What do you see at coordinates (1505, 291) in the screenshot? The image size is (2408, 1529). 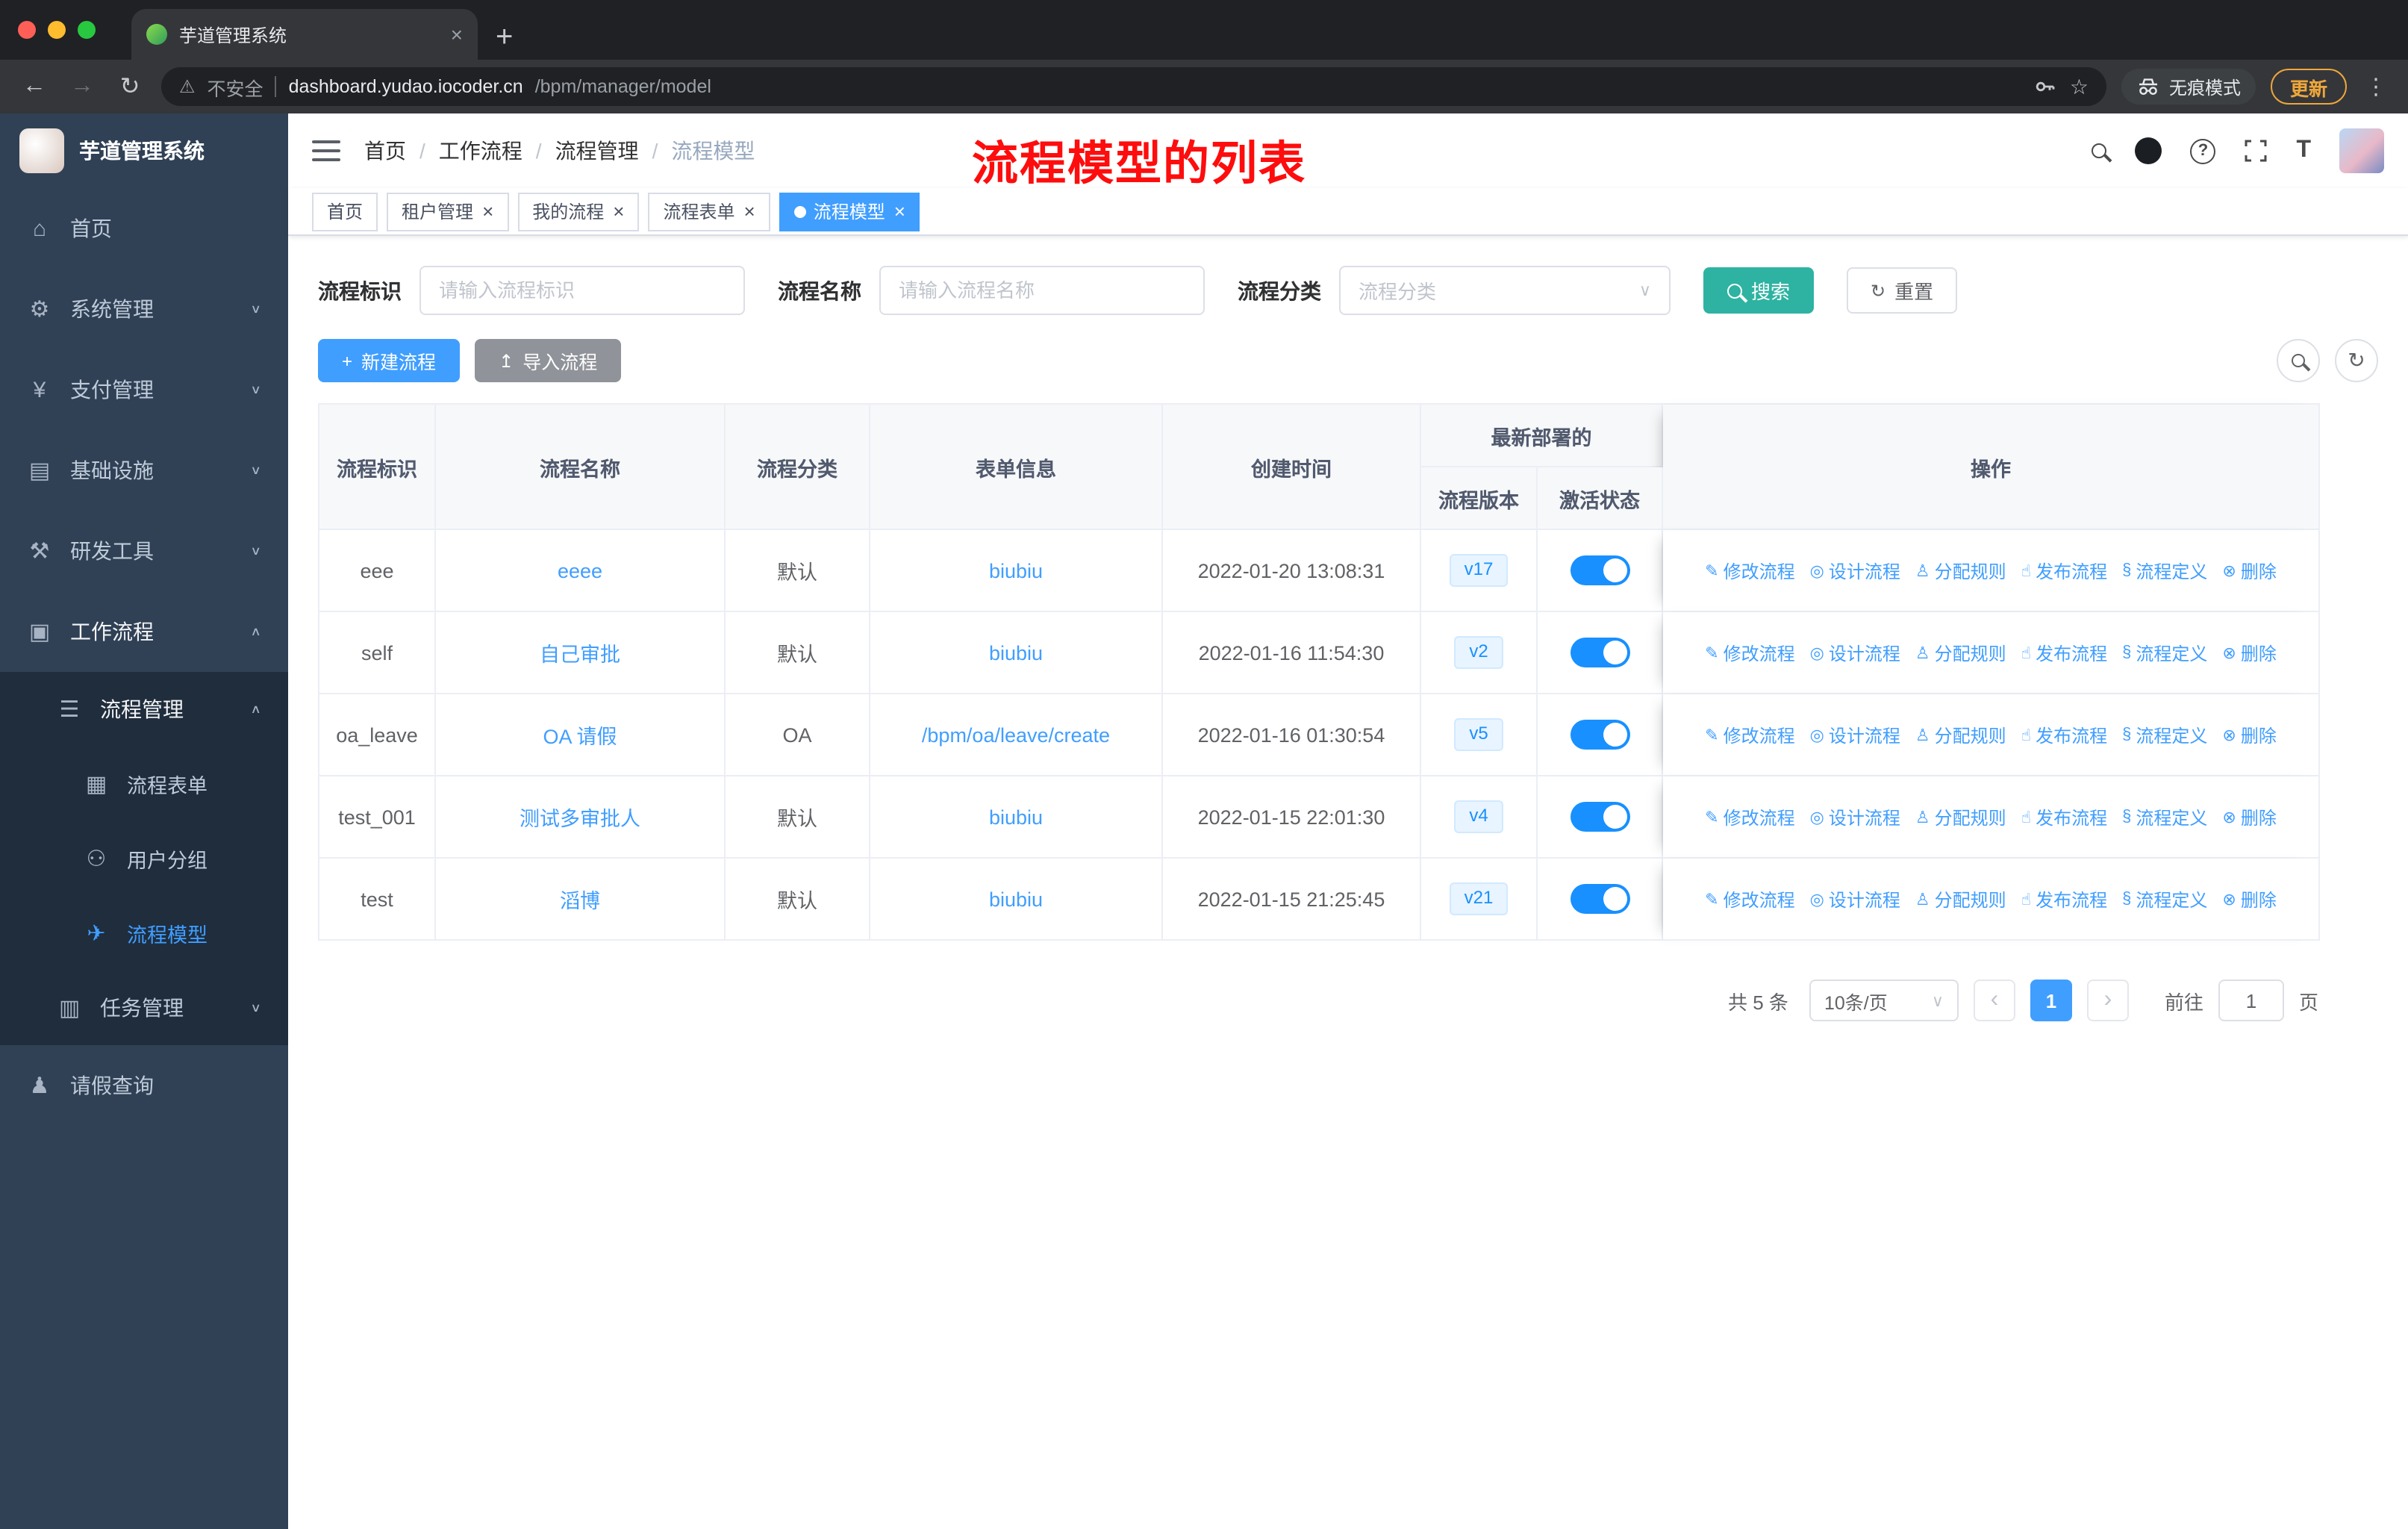 I see `category-select: 流程分类 ∨` at bounding box center [1505, 291].